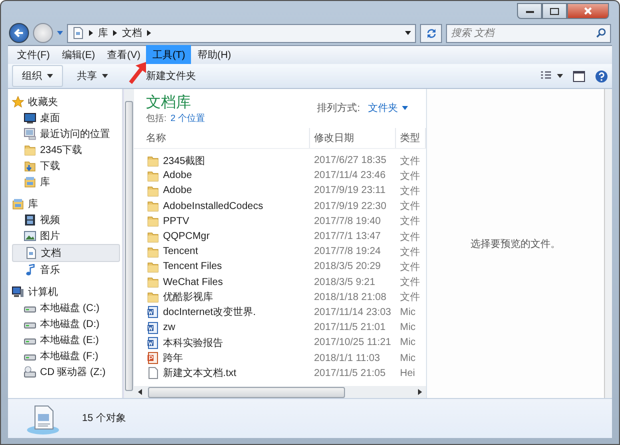 The image size is (620, 445). Describe the element at coordinates (222, 297) in the screenshot. I see `file-name: 优酷影视库` at that location.